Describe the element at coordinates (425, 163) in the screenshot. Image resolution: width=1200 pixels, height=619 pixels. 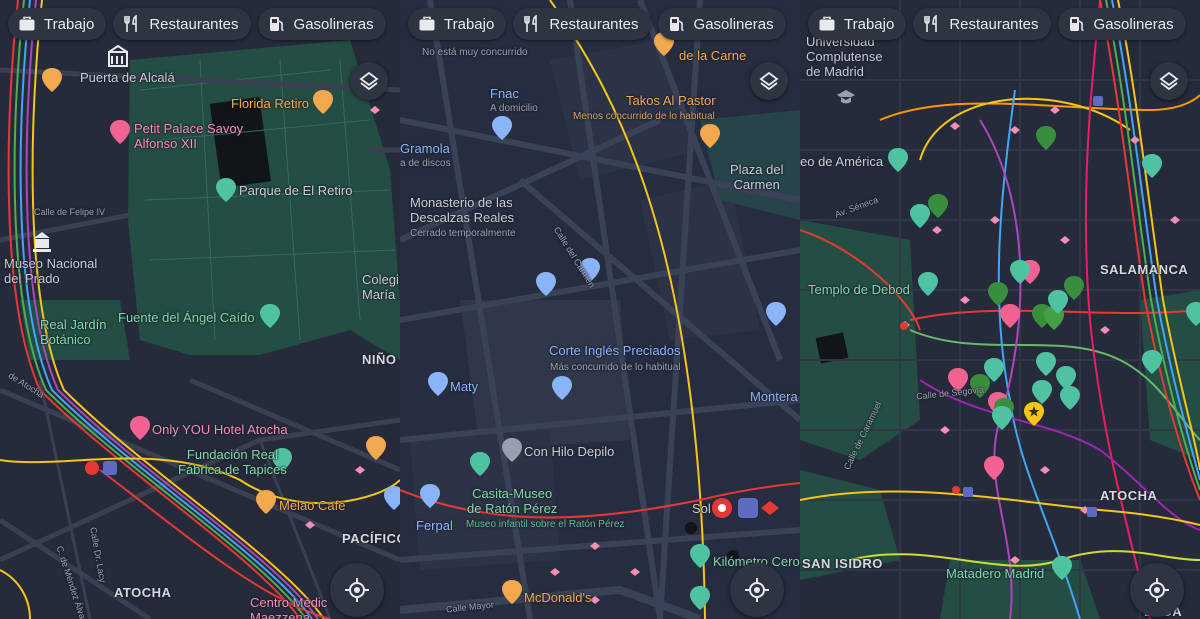
I see `map-label: a de discos` at that location.